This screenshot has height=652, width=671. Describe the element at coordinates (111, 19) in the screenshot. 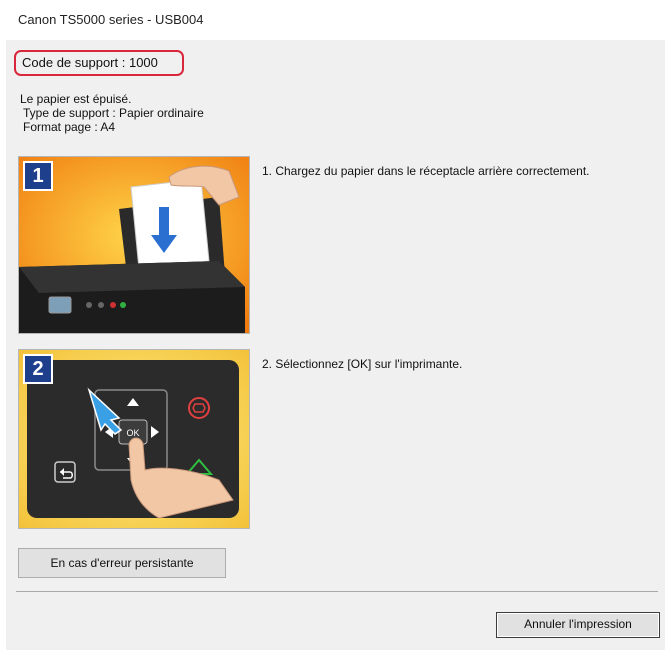

I see `window-title: Canon TS5000 series - USB004` at that location.